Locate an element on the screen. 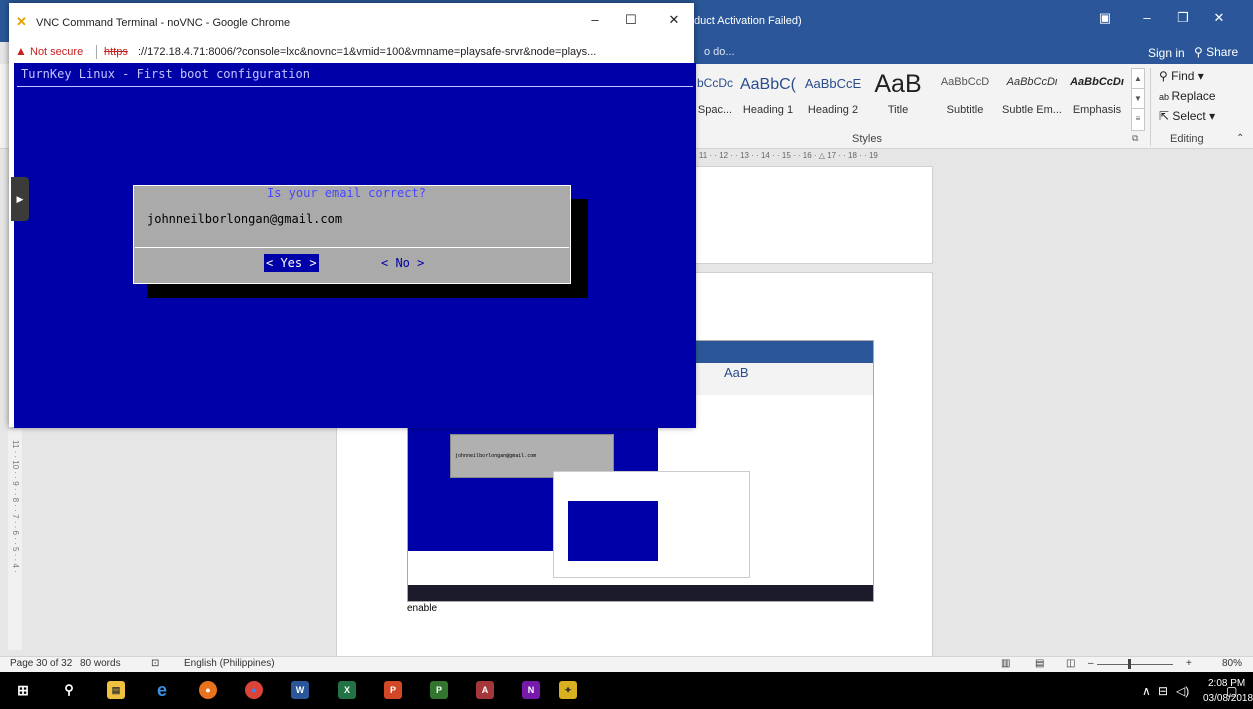  tray-chevron-icon: ∧ is located at coordinates (1146, 691).